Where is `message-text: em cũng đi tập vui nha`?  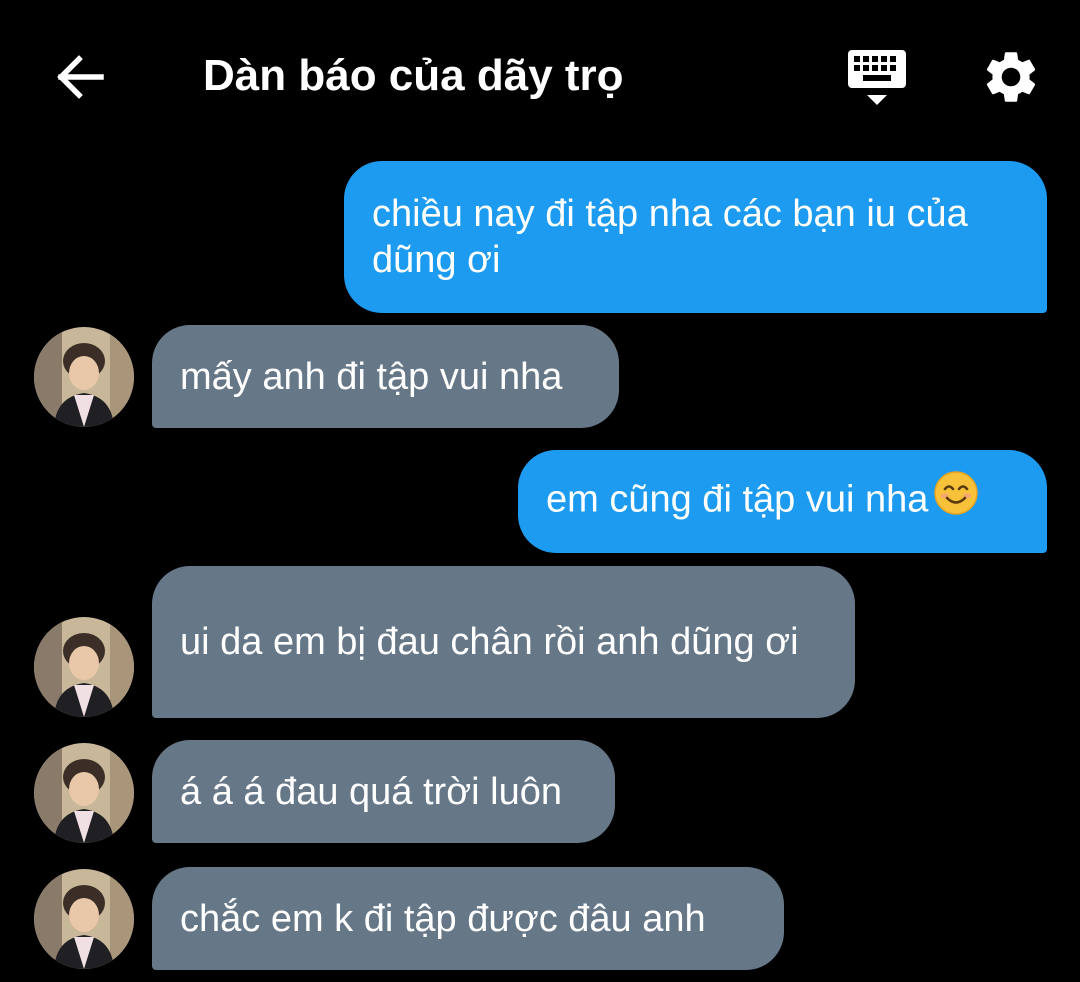
message-text: em cũng đi tập vui nha is located at coordinates (782, 500).